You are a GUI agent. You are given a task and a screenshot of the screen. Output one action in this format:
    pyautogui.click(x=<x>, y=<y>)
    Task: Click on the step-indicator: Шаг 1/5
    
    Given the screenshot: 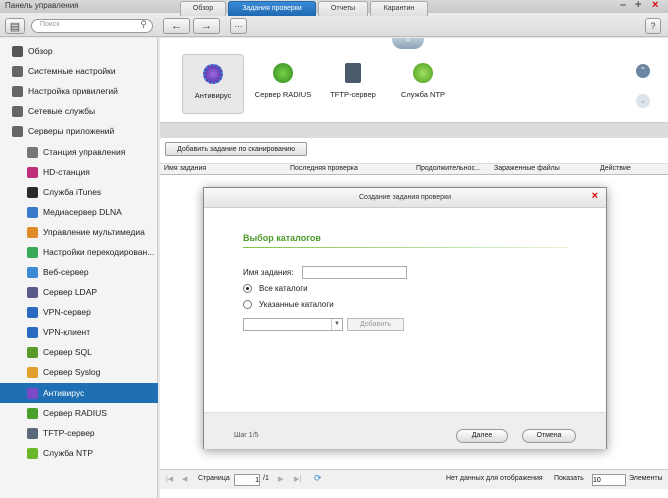 What is the action you would take?
    pyautogui.click(x=246, y=435)
    